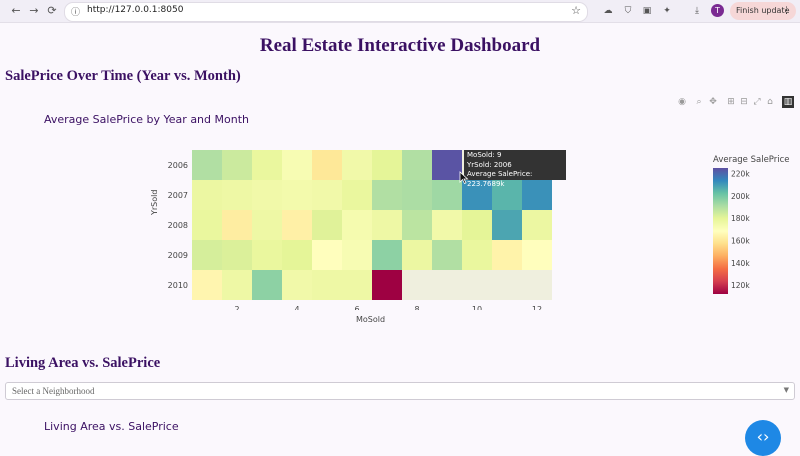 This screenshot has height=456, width=800. I want to click on profile-avatar: T, so click(717, 10).